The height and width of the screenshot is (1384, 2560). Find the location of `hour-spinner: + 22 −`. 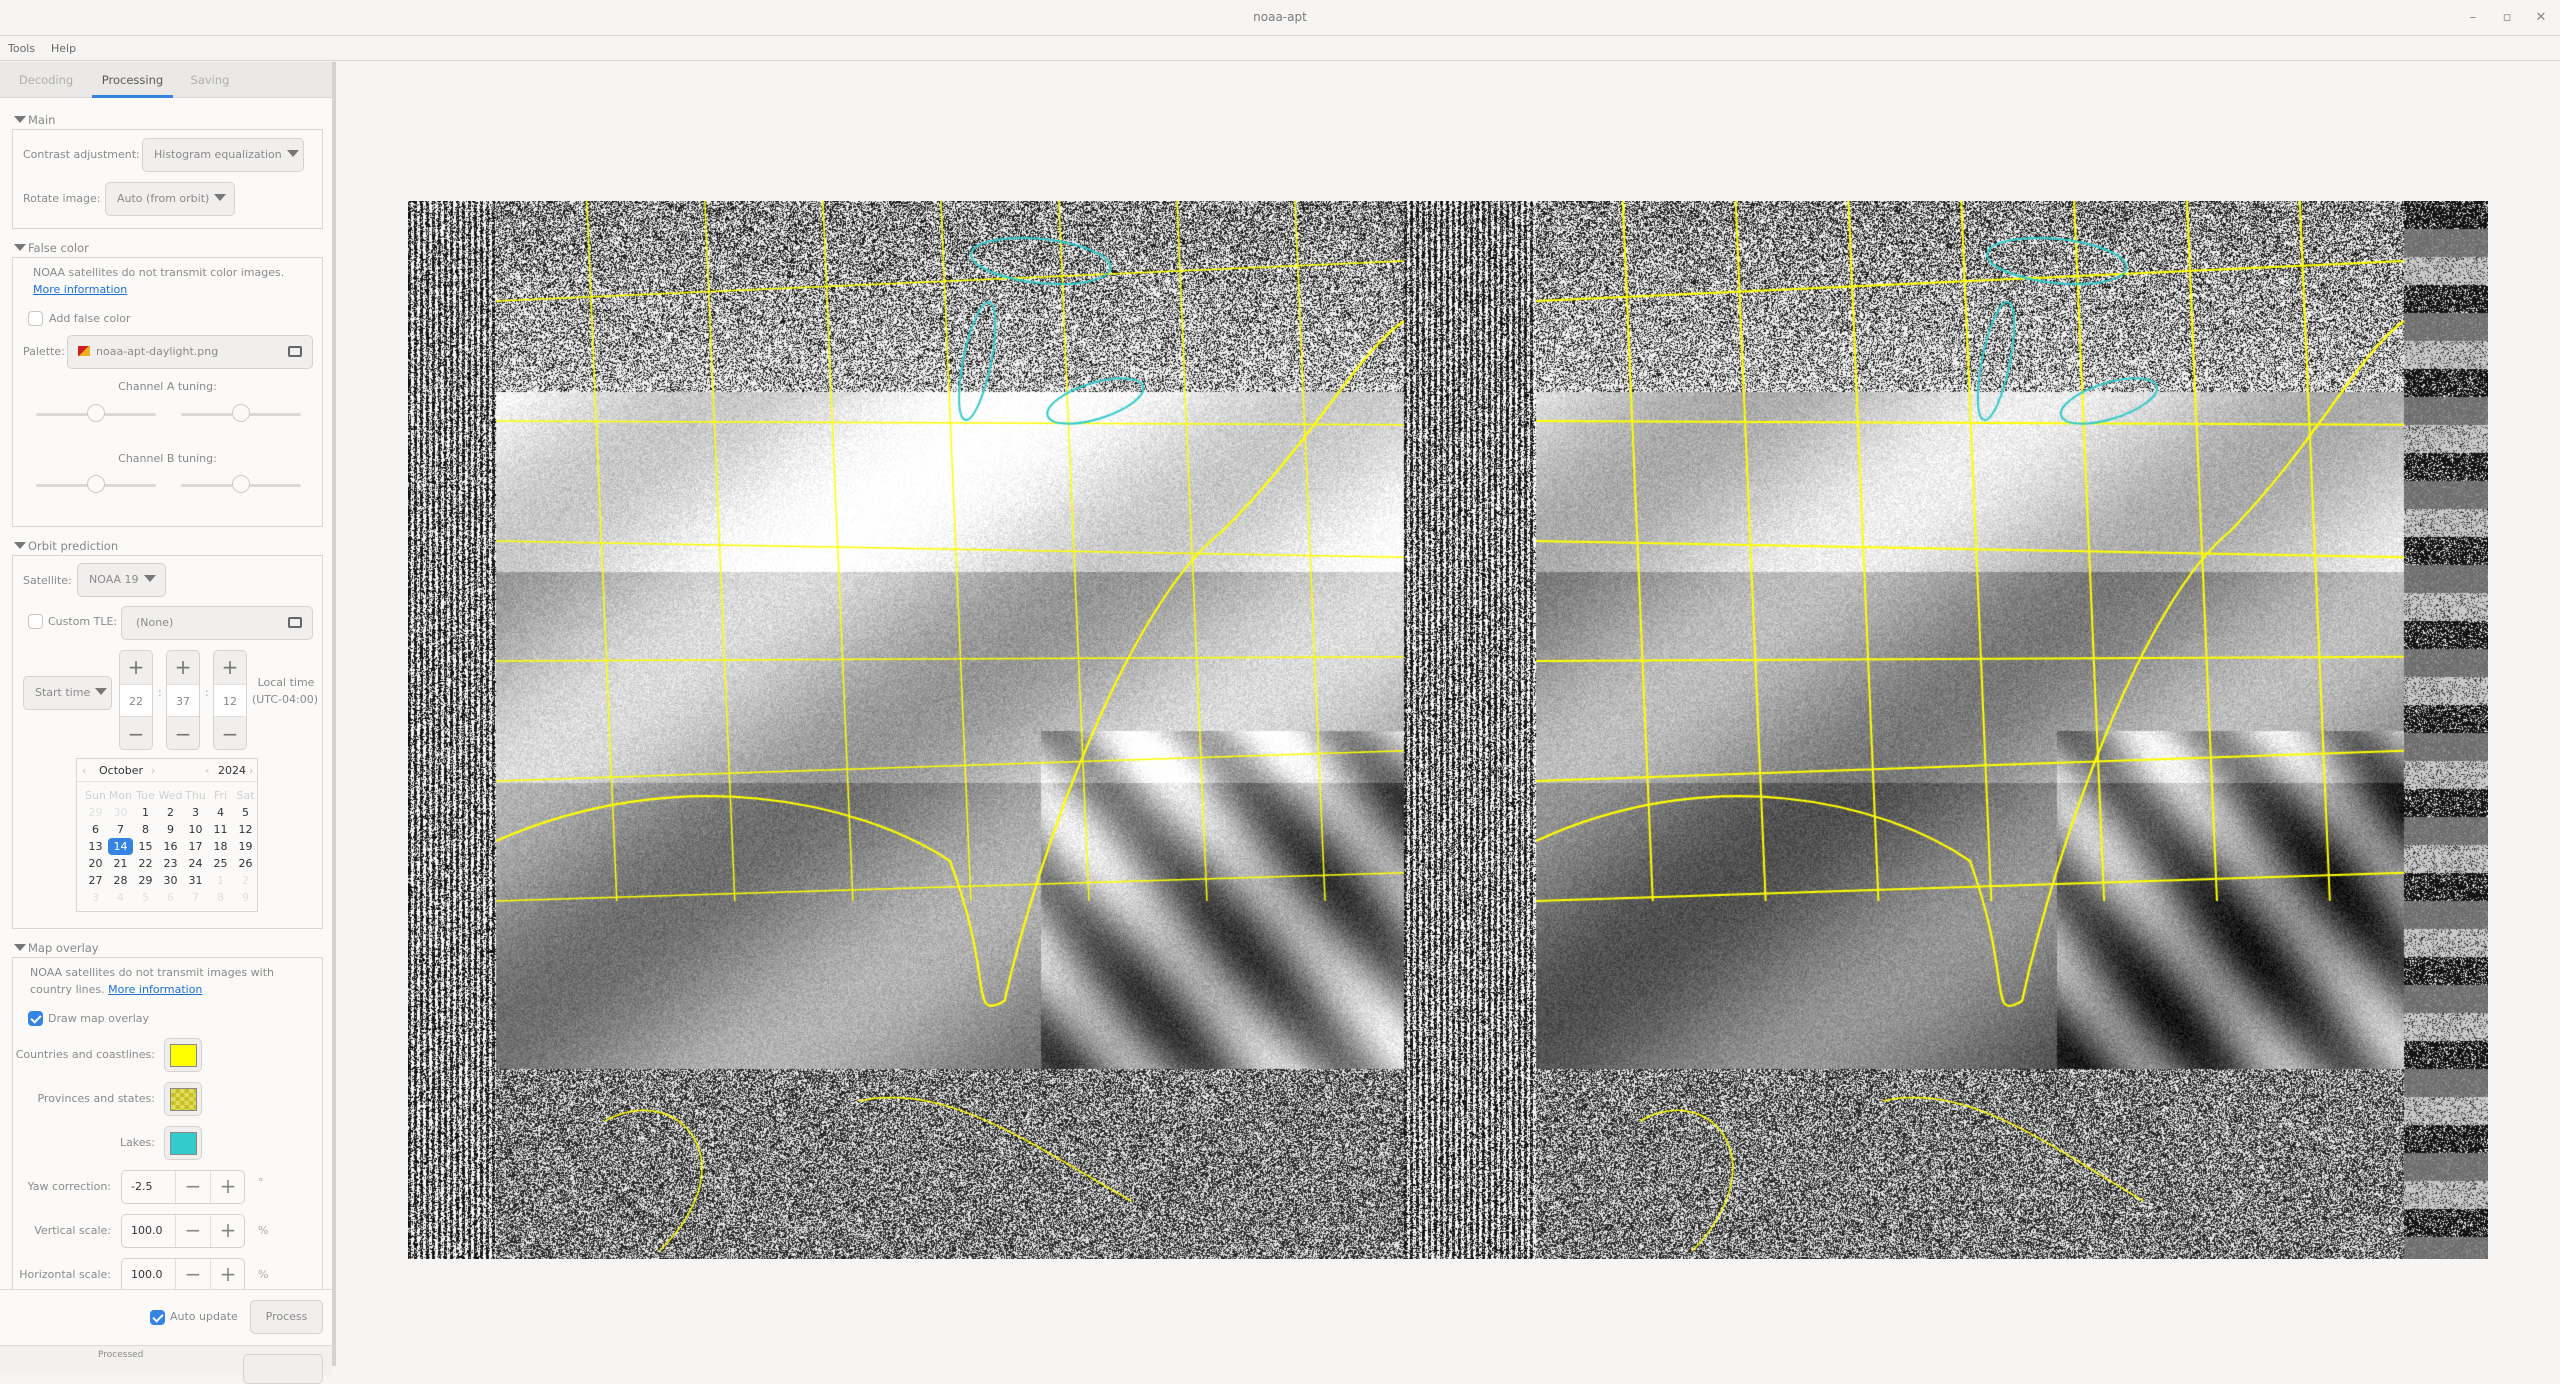

hour-spinner: + 22 − is located at coordinates (136, 700).